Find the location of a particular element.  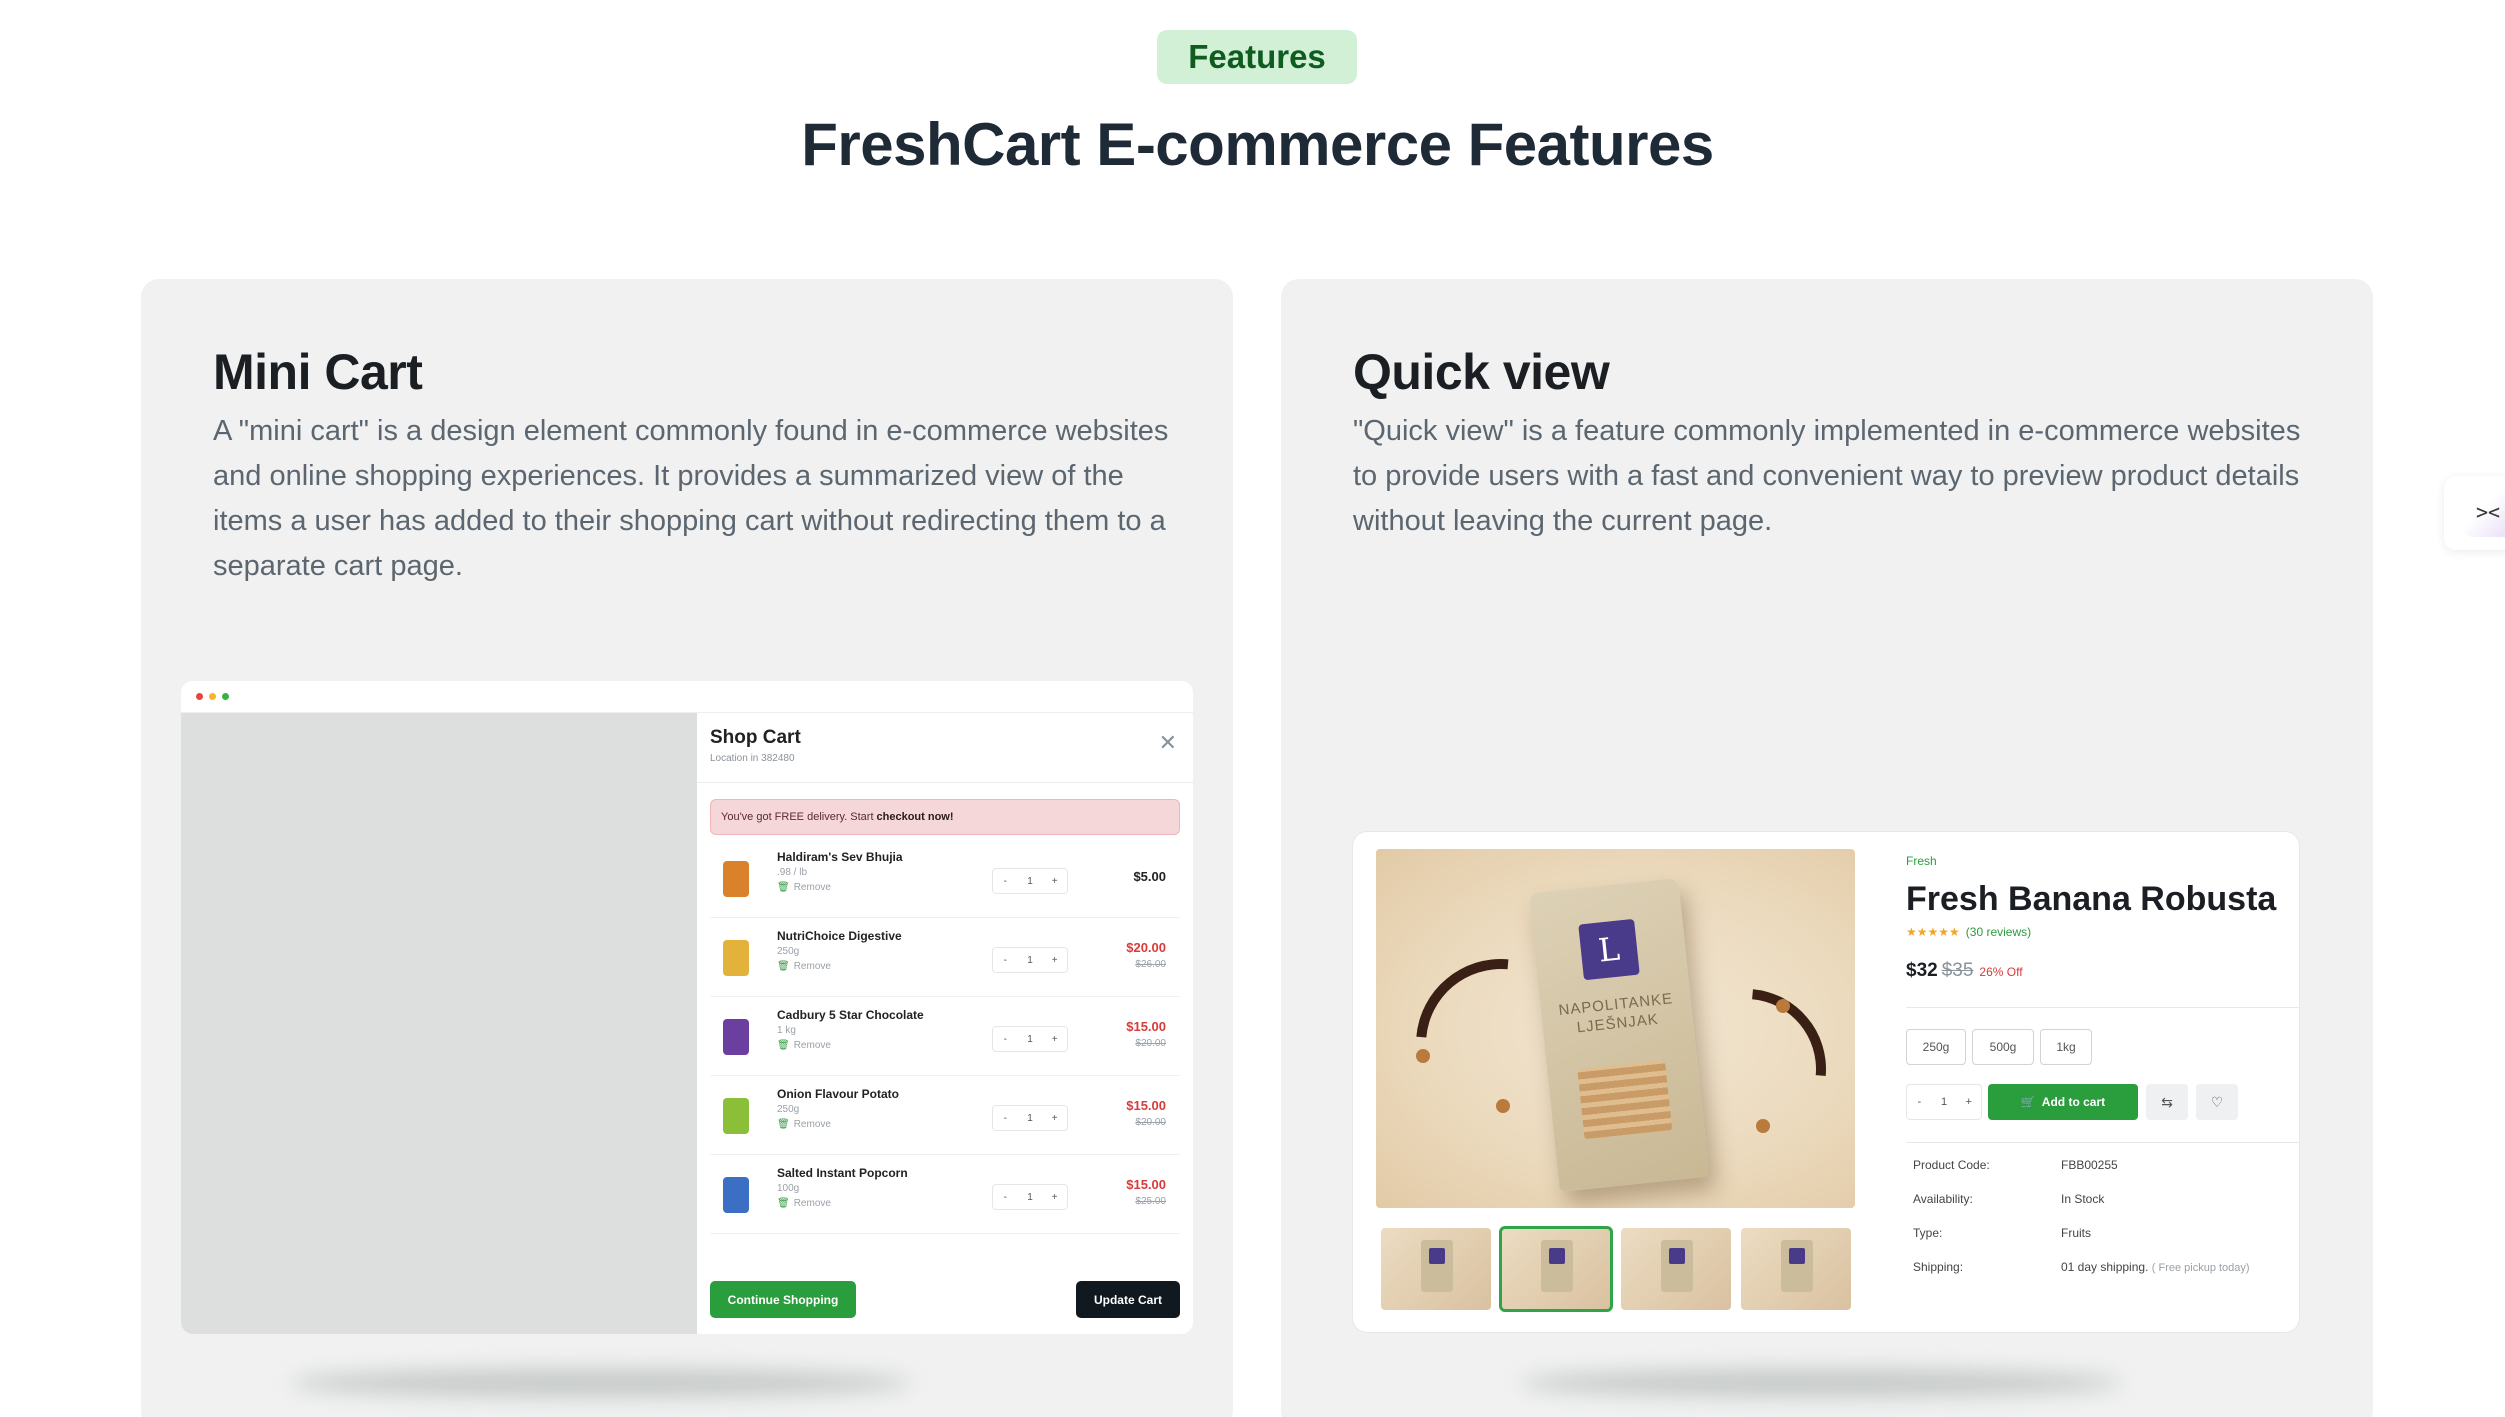

item-name: Salted Instant Popcorn is located at coordinates (842, 1173).